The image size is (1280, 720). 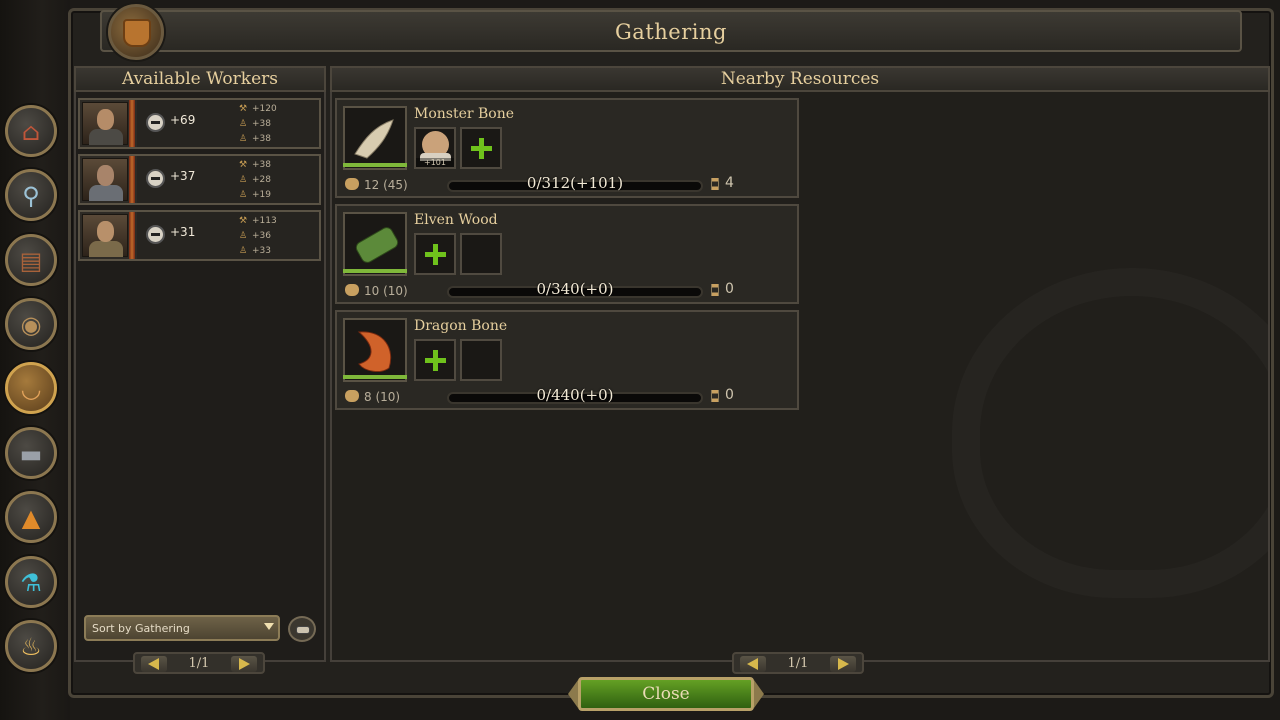 What do you see at coordinates (261, 236) in the screenshot?
I see `worker-stat: +36` at bounding box center [261, 236].